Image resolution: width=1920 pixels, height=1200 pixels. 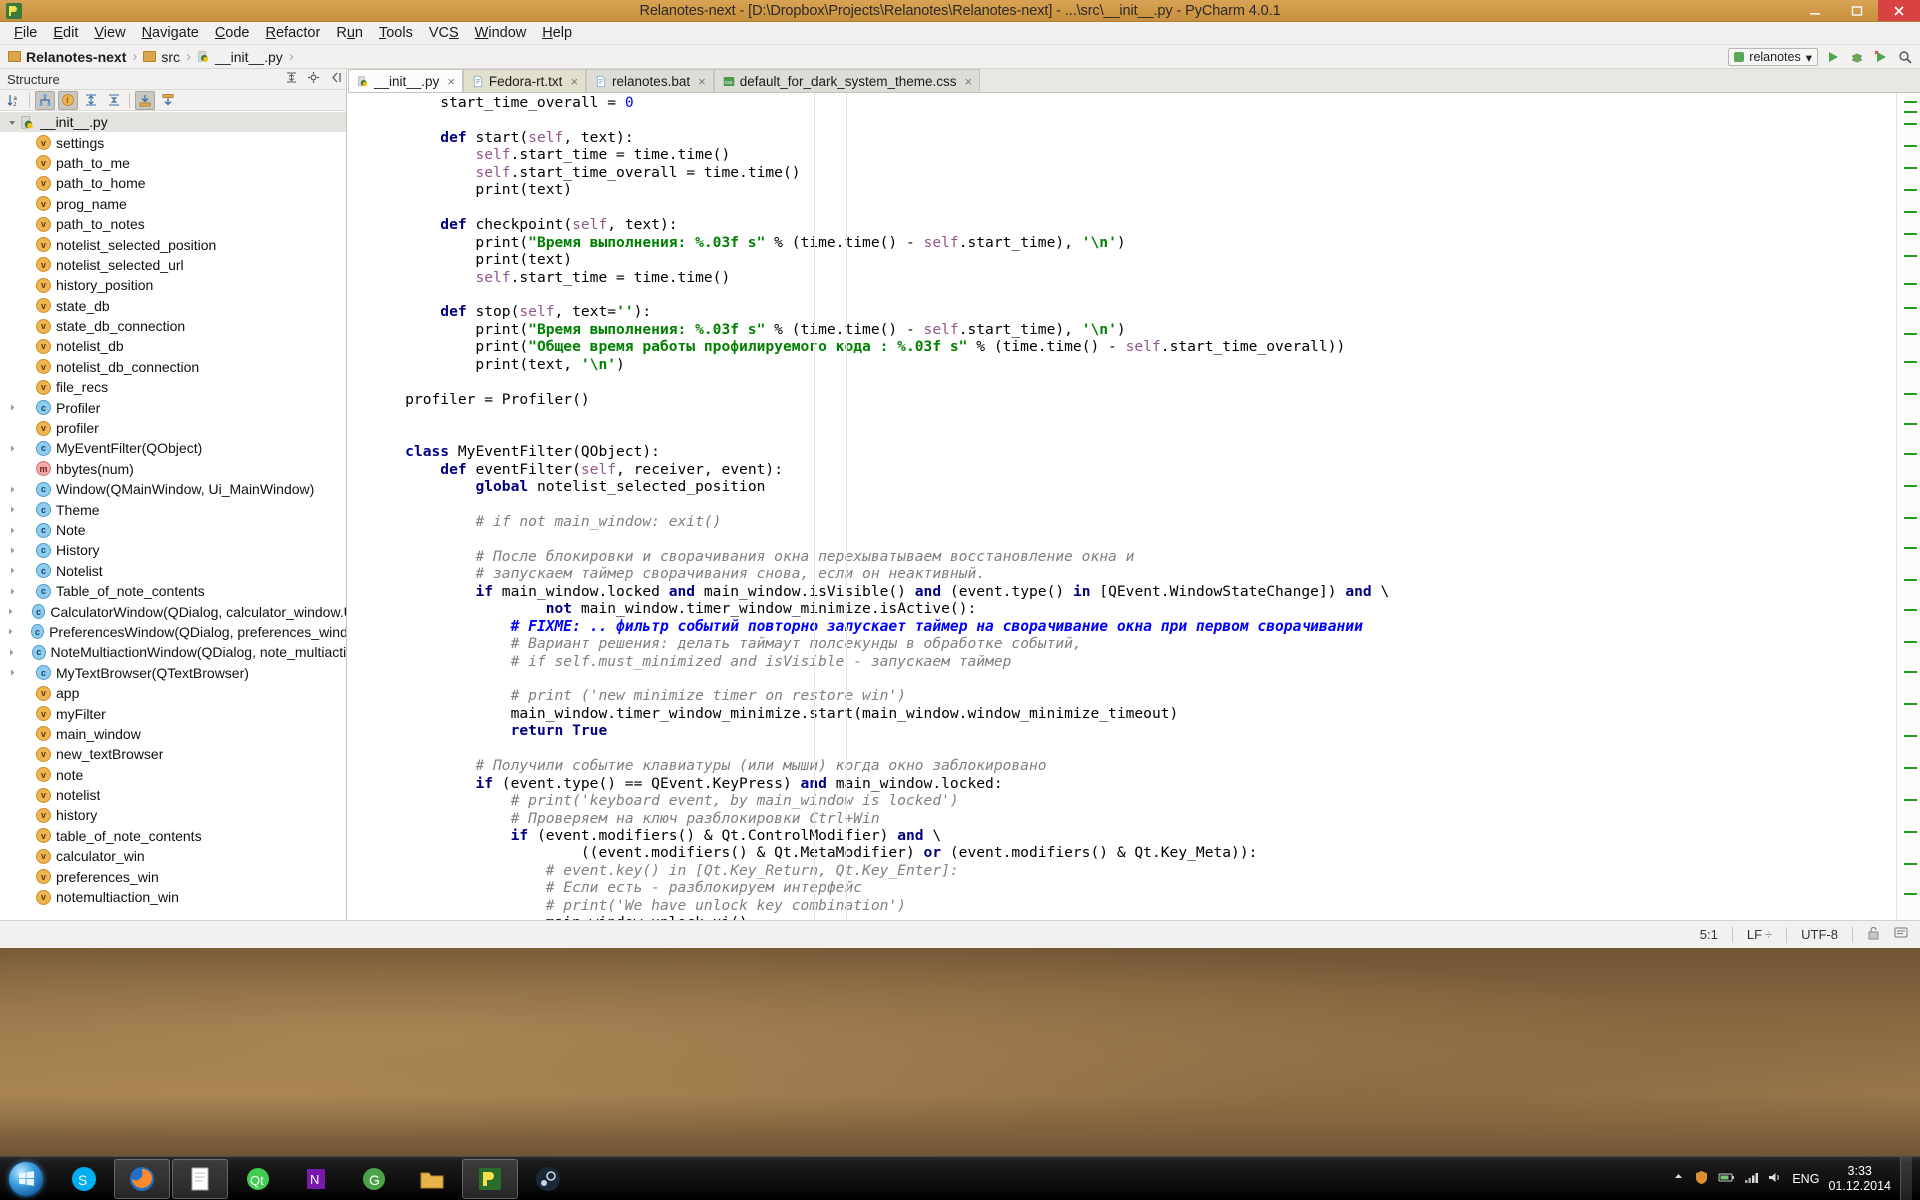 What do you see at coordinates (232, 33) in the screenshot?
I see `menu-code: Code` at bounding box center [232, 33].